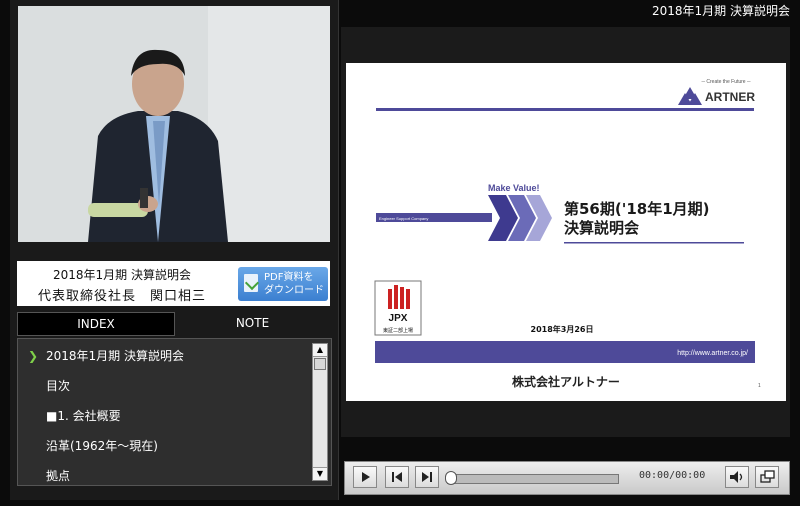  I want to click on seek-handle, so click(451, 478).